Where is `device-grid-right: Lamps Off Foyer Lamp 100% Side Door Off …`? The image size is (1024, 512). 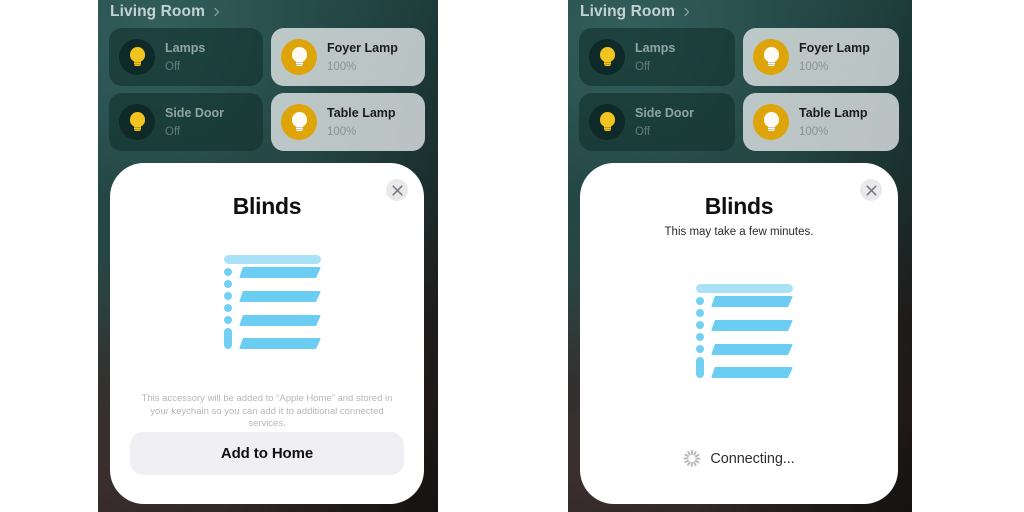
device-grid-right: Lamps Off Foyer Lamp 100% Side Door Off … is located at coordinates (739, 89).